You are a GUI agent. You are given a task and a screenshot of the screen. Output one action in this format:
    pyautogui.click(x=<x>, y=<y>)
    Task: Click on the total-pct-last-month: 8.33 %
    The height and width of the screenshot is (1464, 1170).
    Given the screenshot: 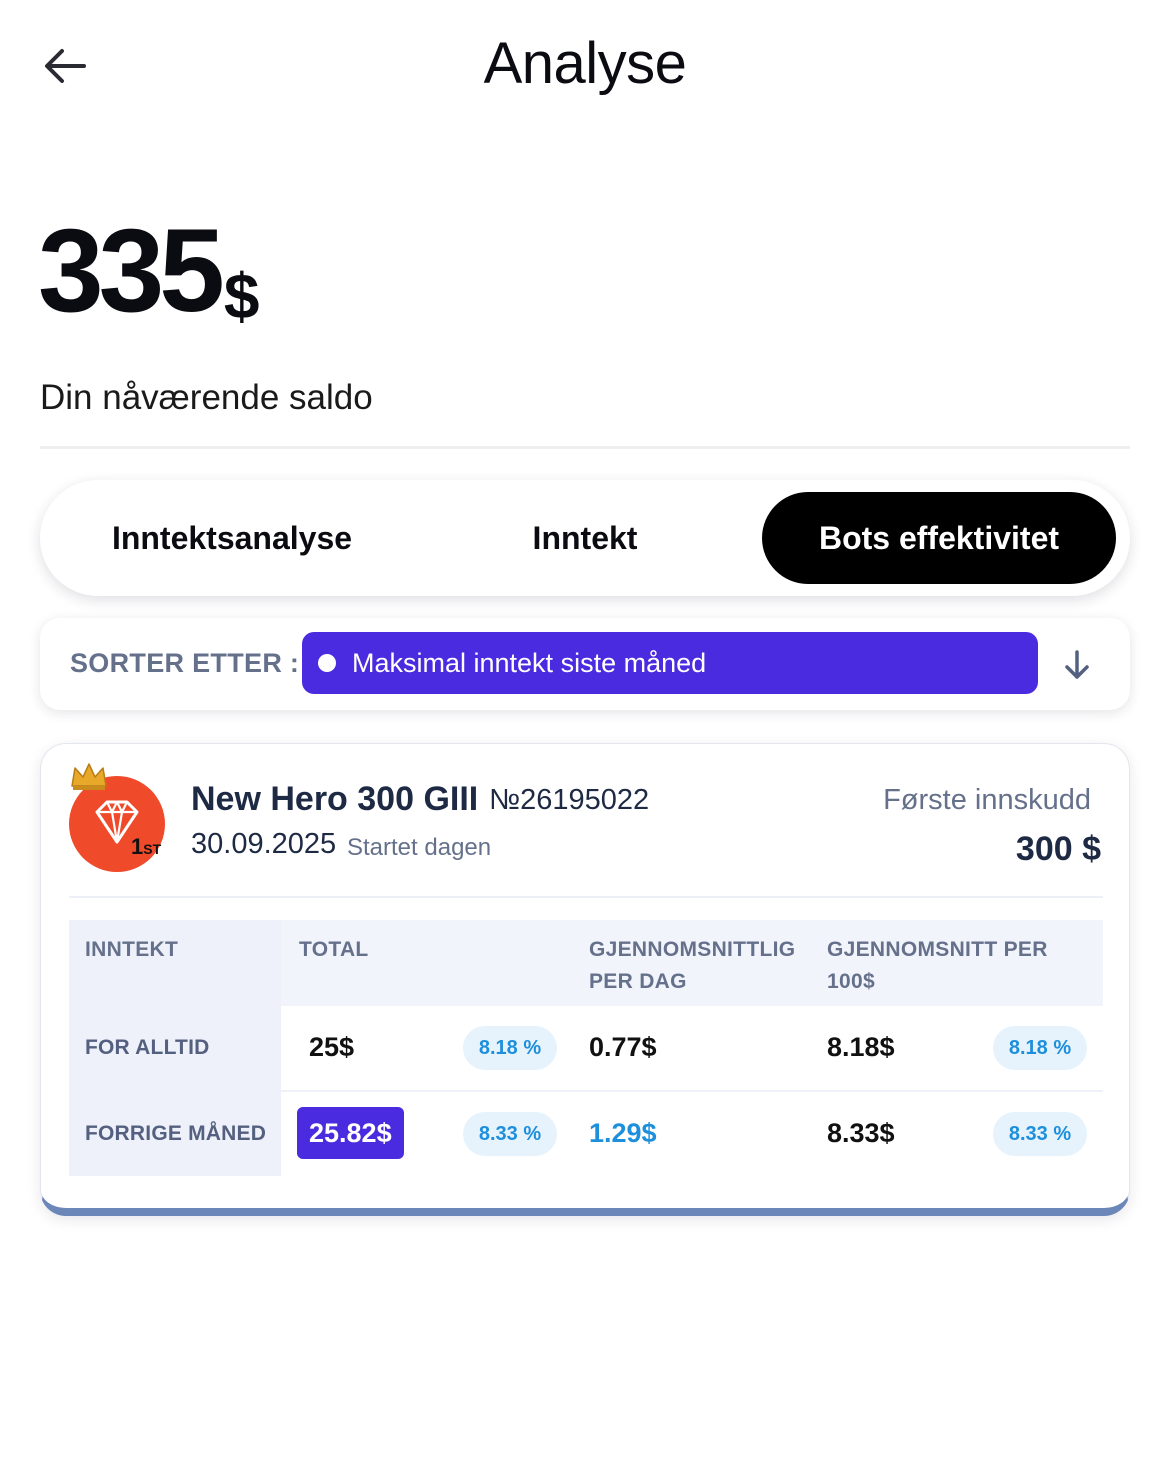 What is the action you would take?
    pyautogui.click(x=510, y=1134)
    